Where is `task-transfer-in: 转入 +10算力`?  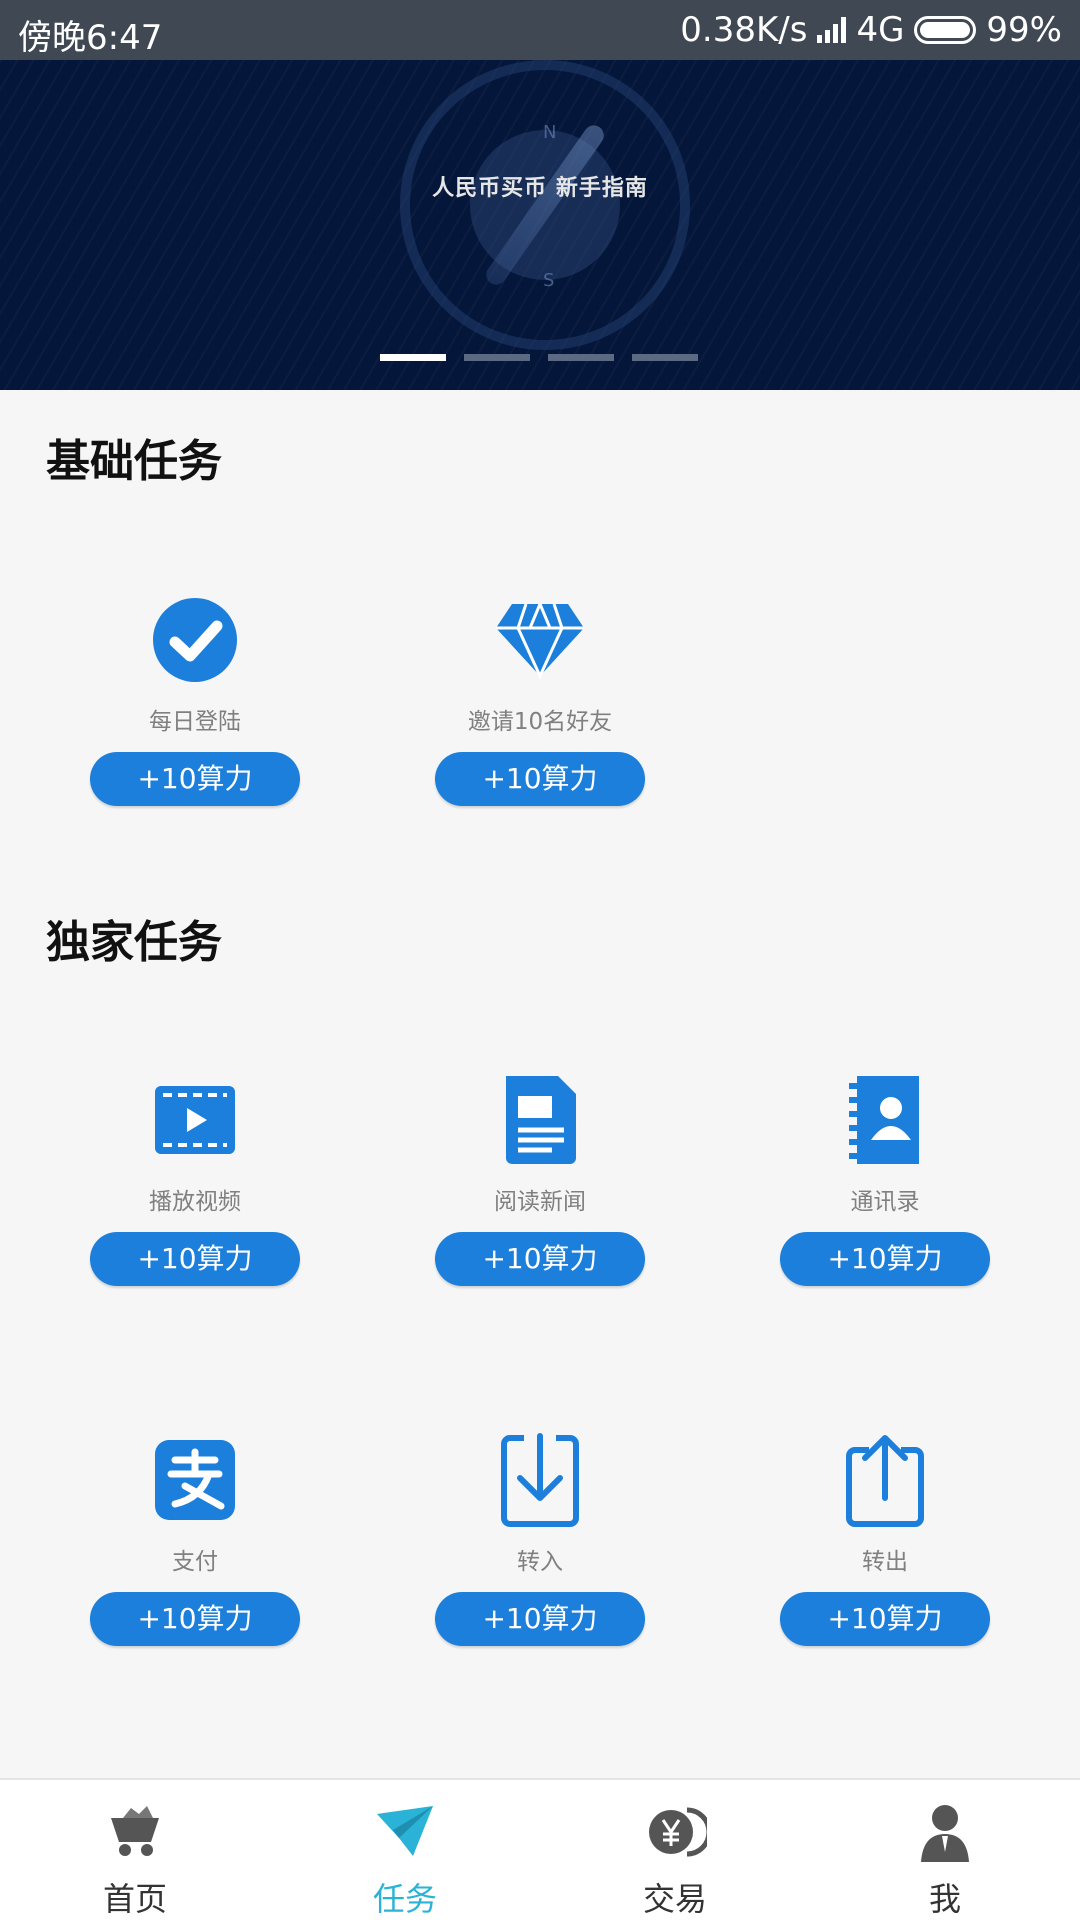
task-transfer-in: 转入 +10算力 is located at coordinates (540, 1538).